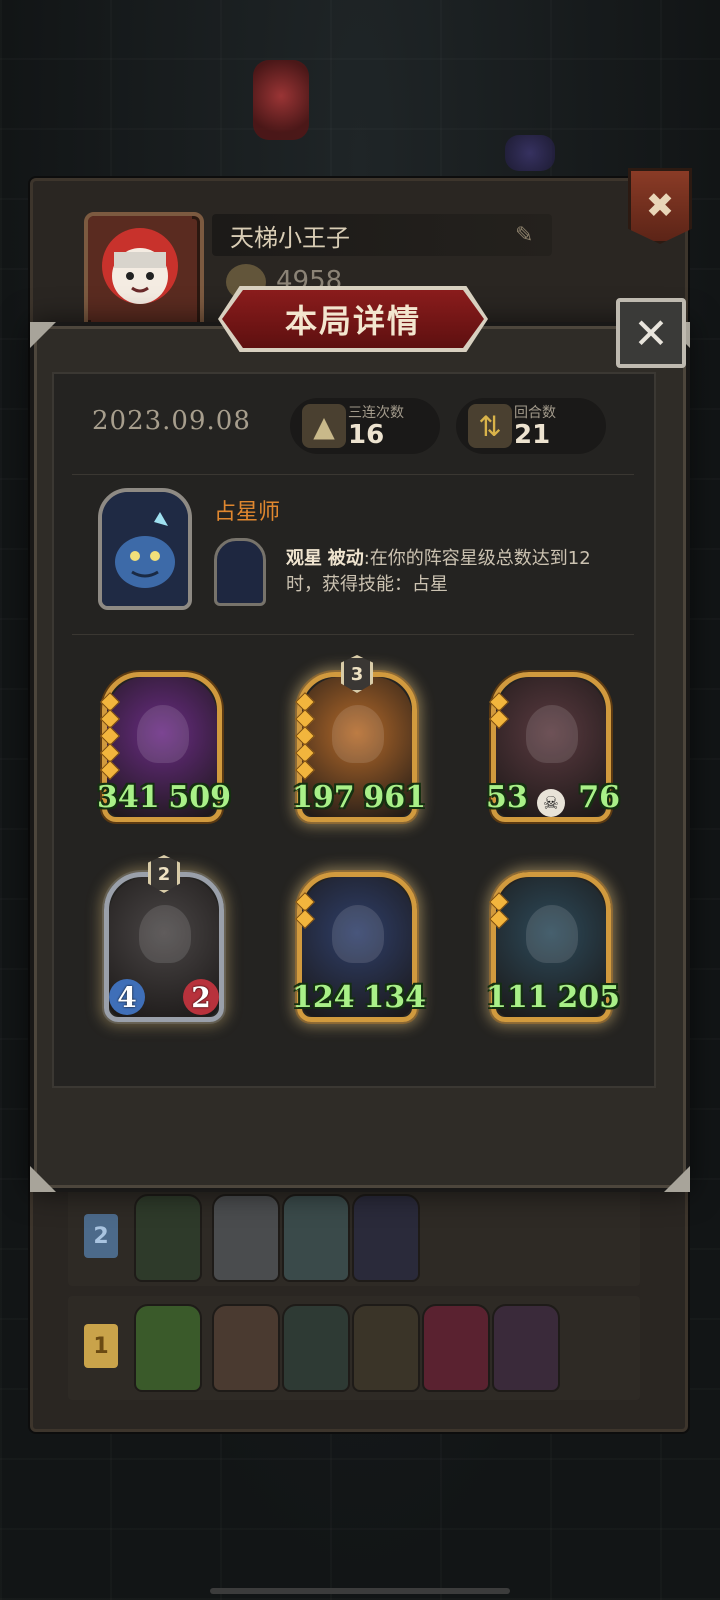  Describe the element at coordinates (490, 426) in the screenshot. I see `rounds-cycle-icon: ⇅` at that location.